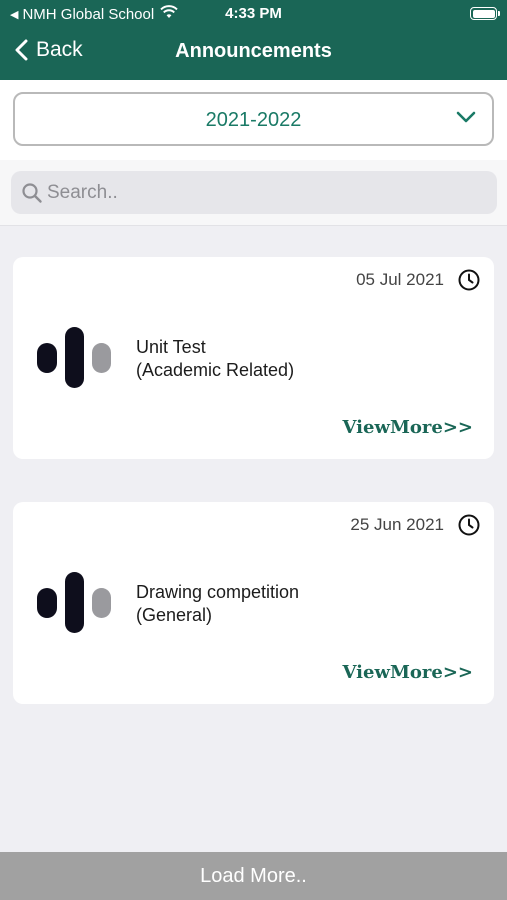 This screenshot has width=507, height=900. What do you see at coordinates (32, 193) in the screenshot?
I see `search-icon` at bounding box center [32, 193].